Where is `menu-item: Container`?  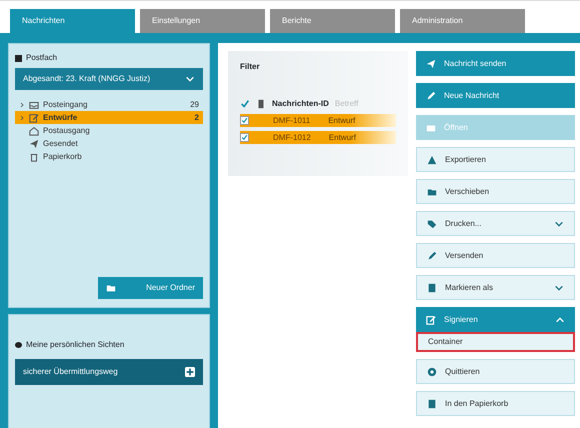 menu-item: Container is located at coordinates (495, 342).